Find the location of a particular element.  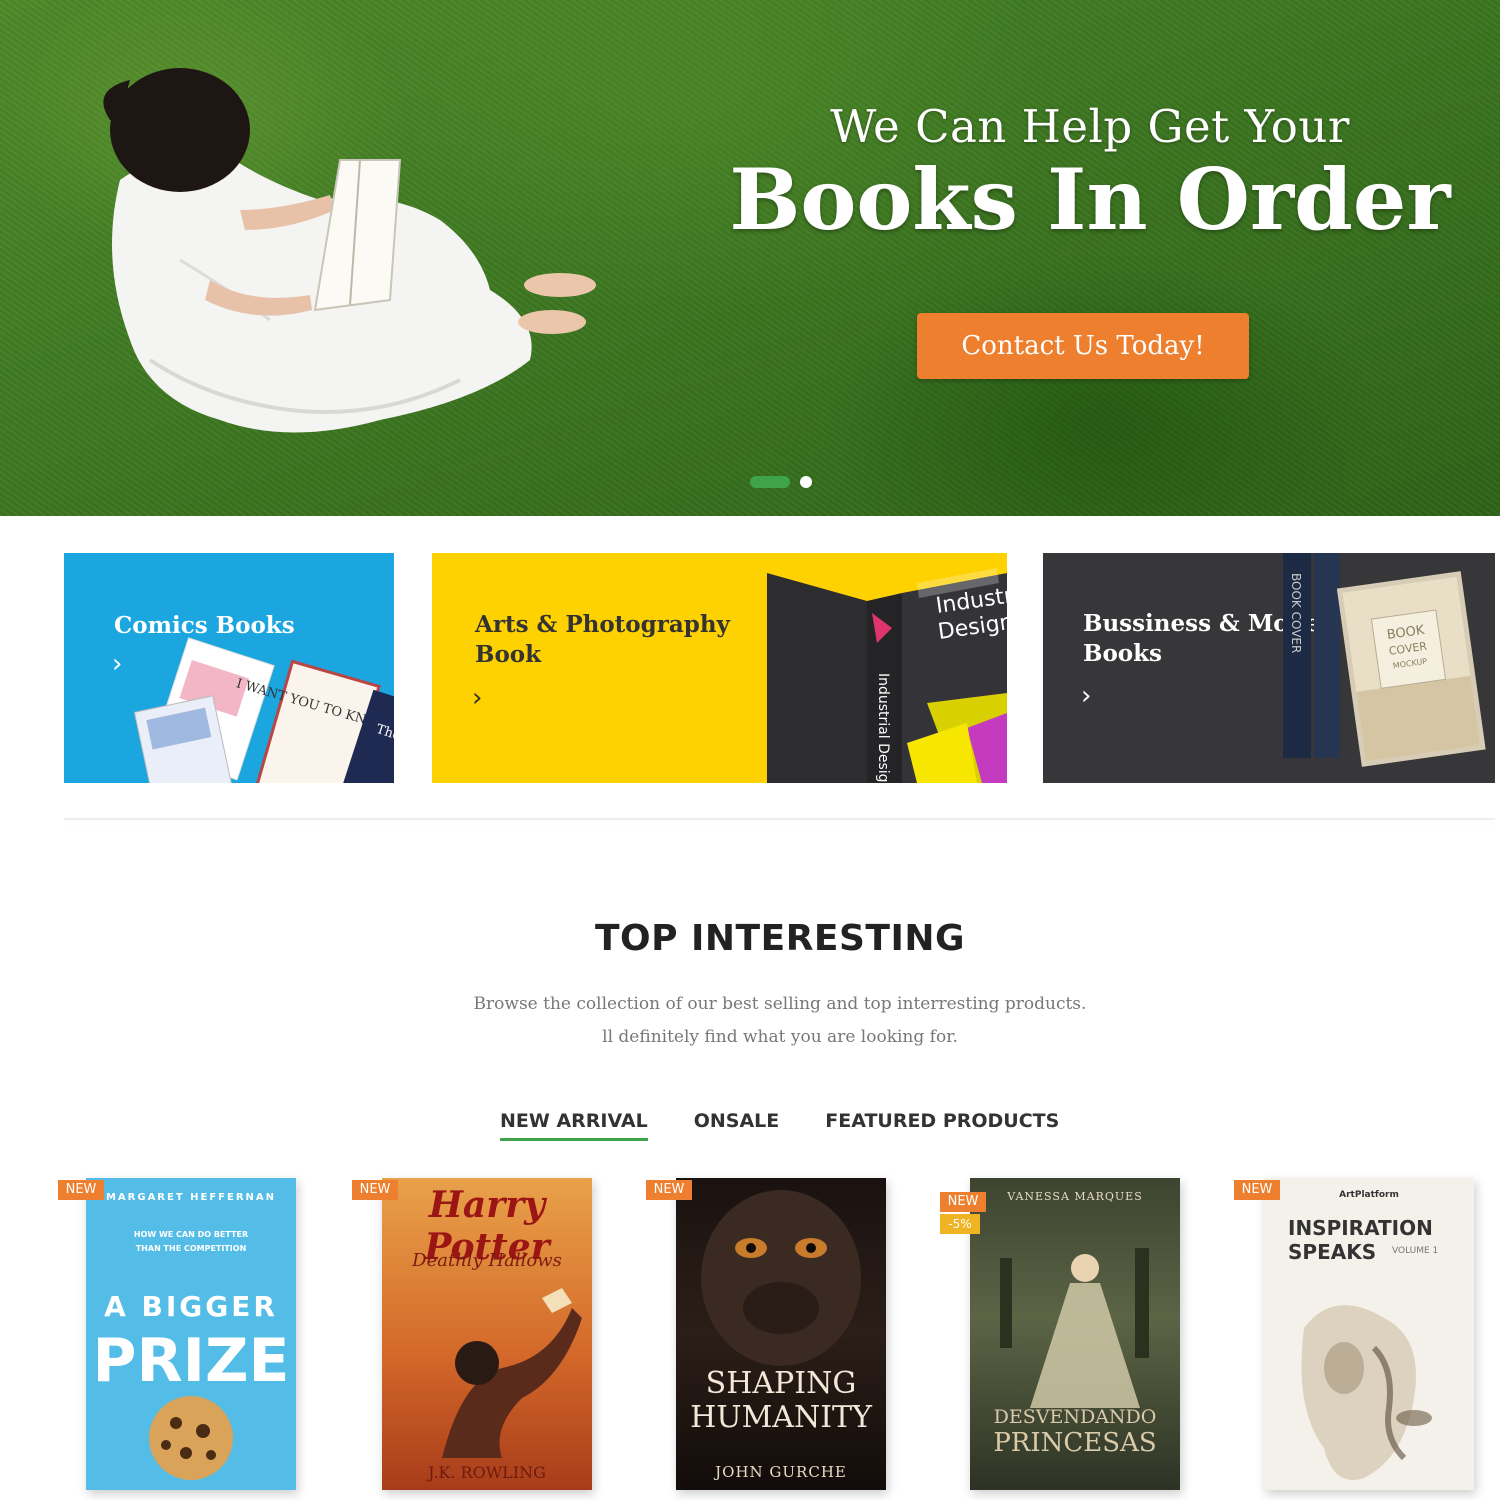

product-card-desvendando-princesas: VANESSA MARQUES DESVENDANDO PRINCESAS is located at coordinates (1075, 1334).